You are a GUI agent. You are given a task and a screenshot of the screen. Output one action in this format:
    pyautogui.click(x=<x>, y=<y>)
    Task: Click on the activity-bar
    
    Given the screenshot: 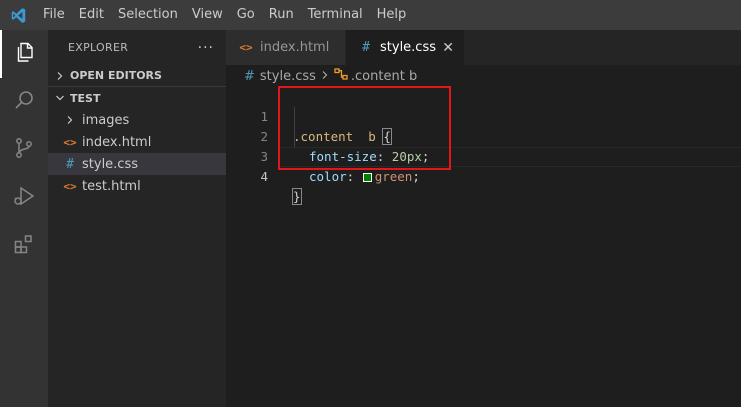 What is the action you would take?
    pyautogui.click(x=24, y=218)
    